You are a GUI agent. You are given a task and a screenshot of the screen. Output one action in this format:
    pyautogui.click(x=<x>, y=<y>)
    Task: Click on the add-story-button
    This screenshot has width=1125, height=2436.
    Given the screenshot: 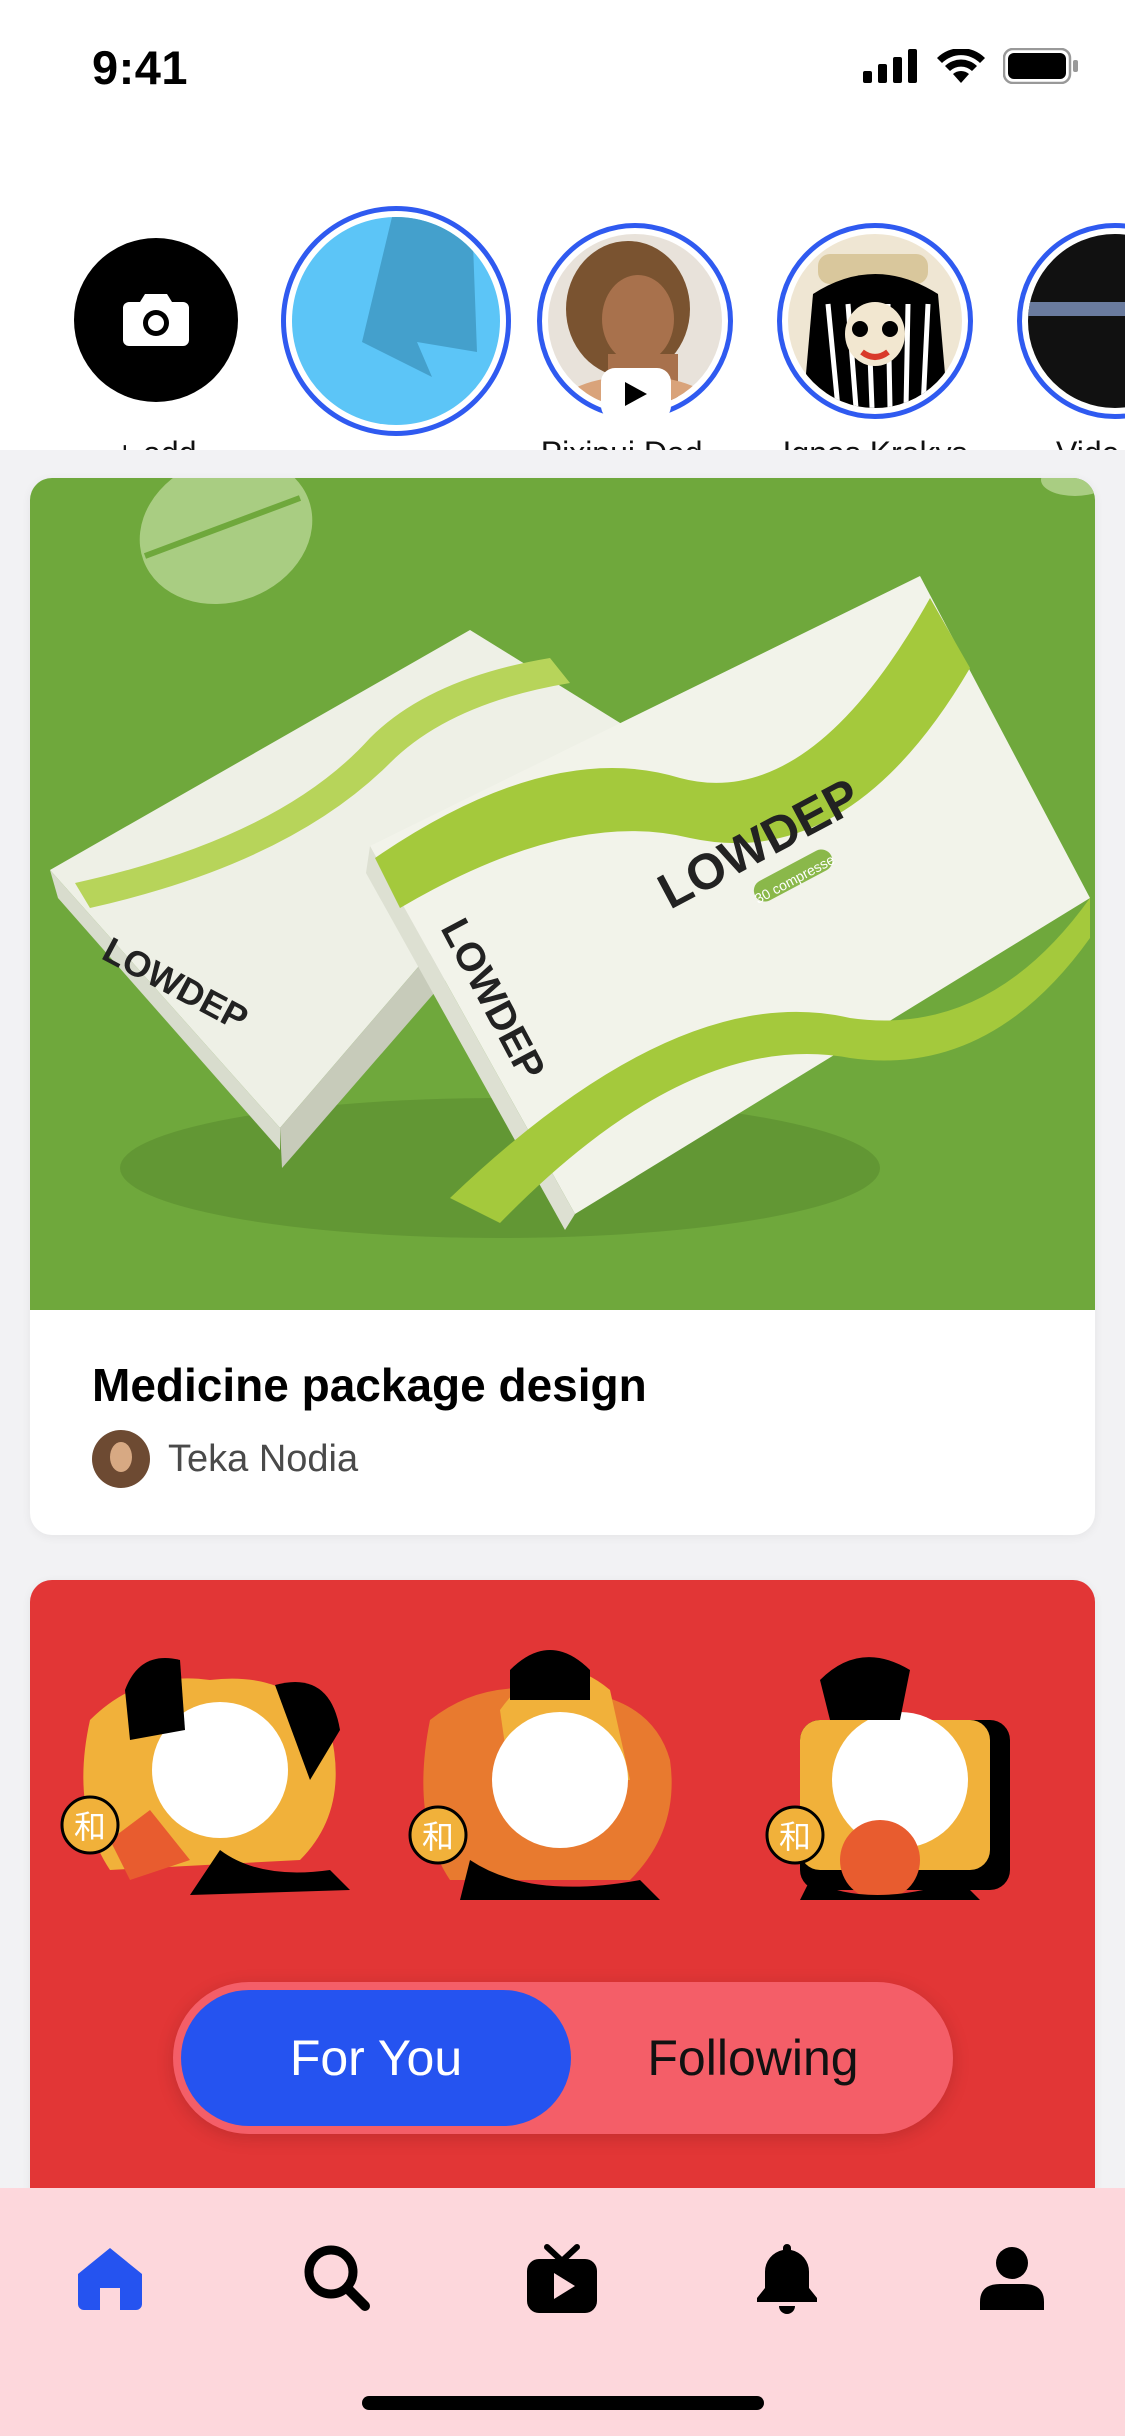 What is the action you would take?
    pyautogui.click(x=156, y=320)
    